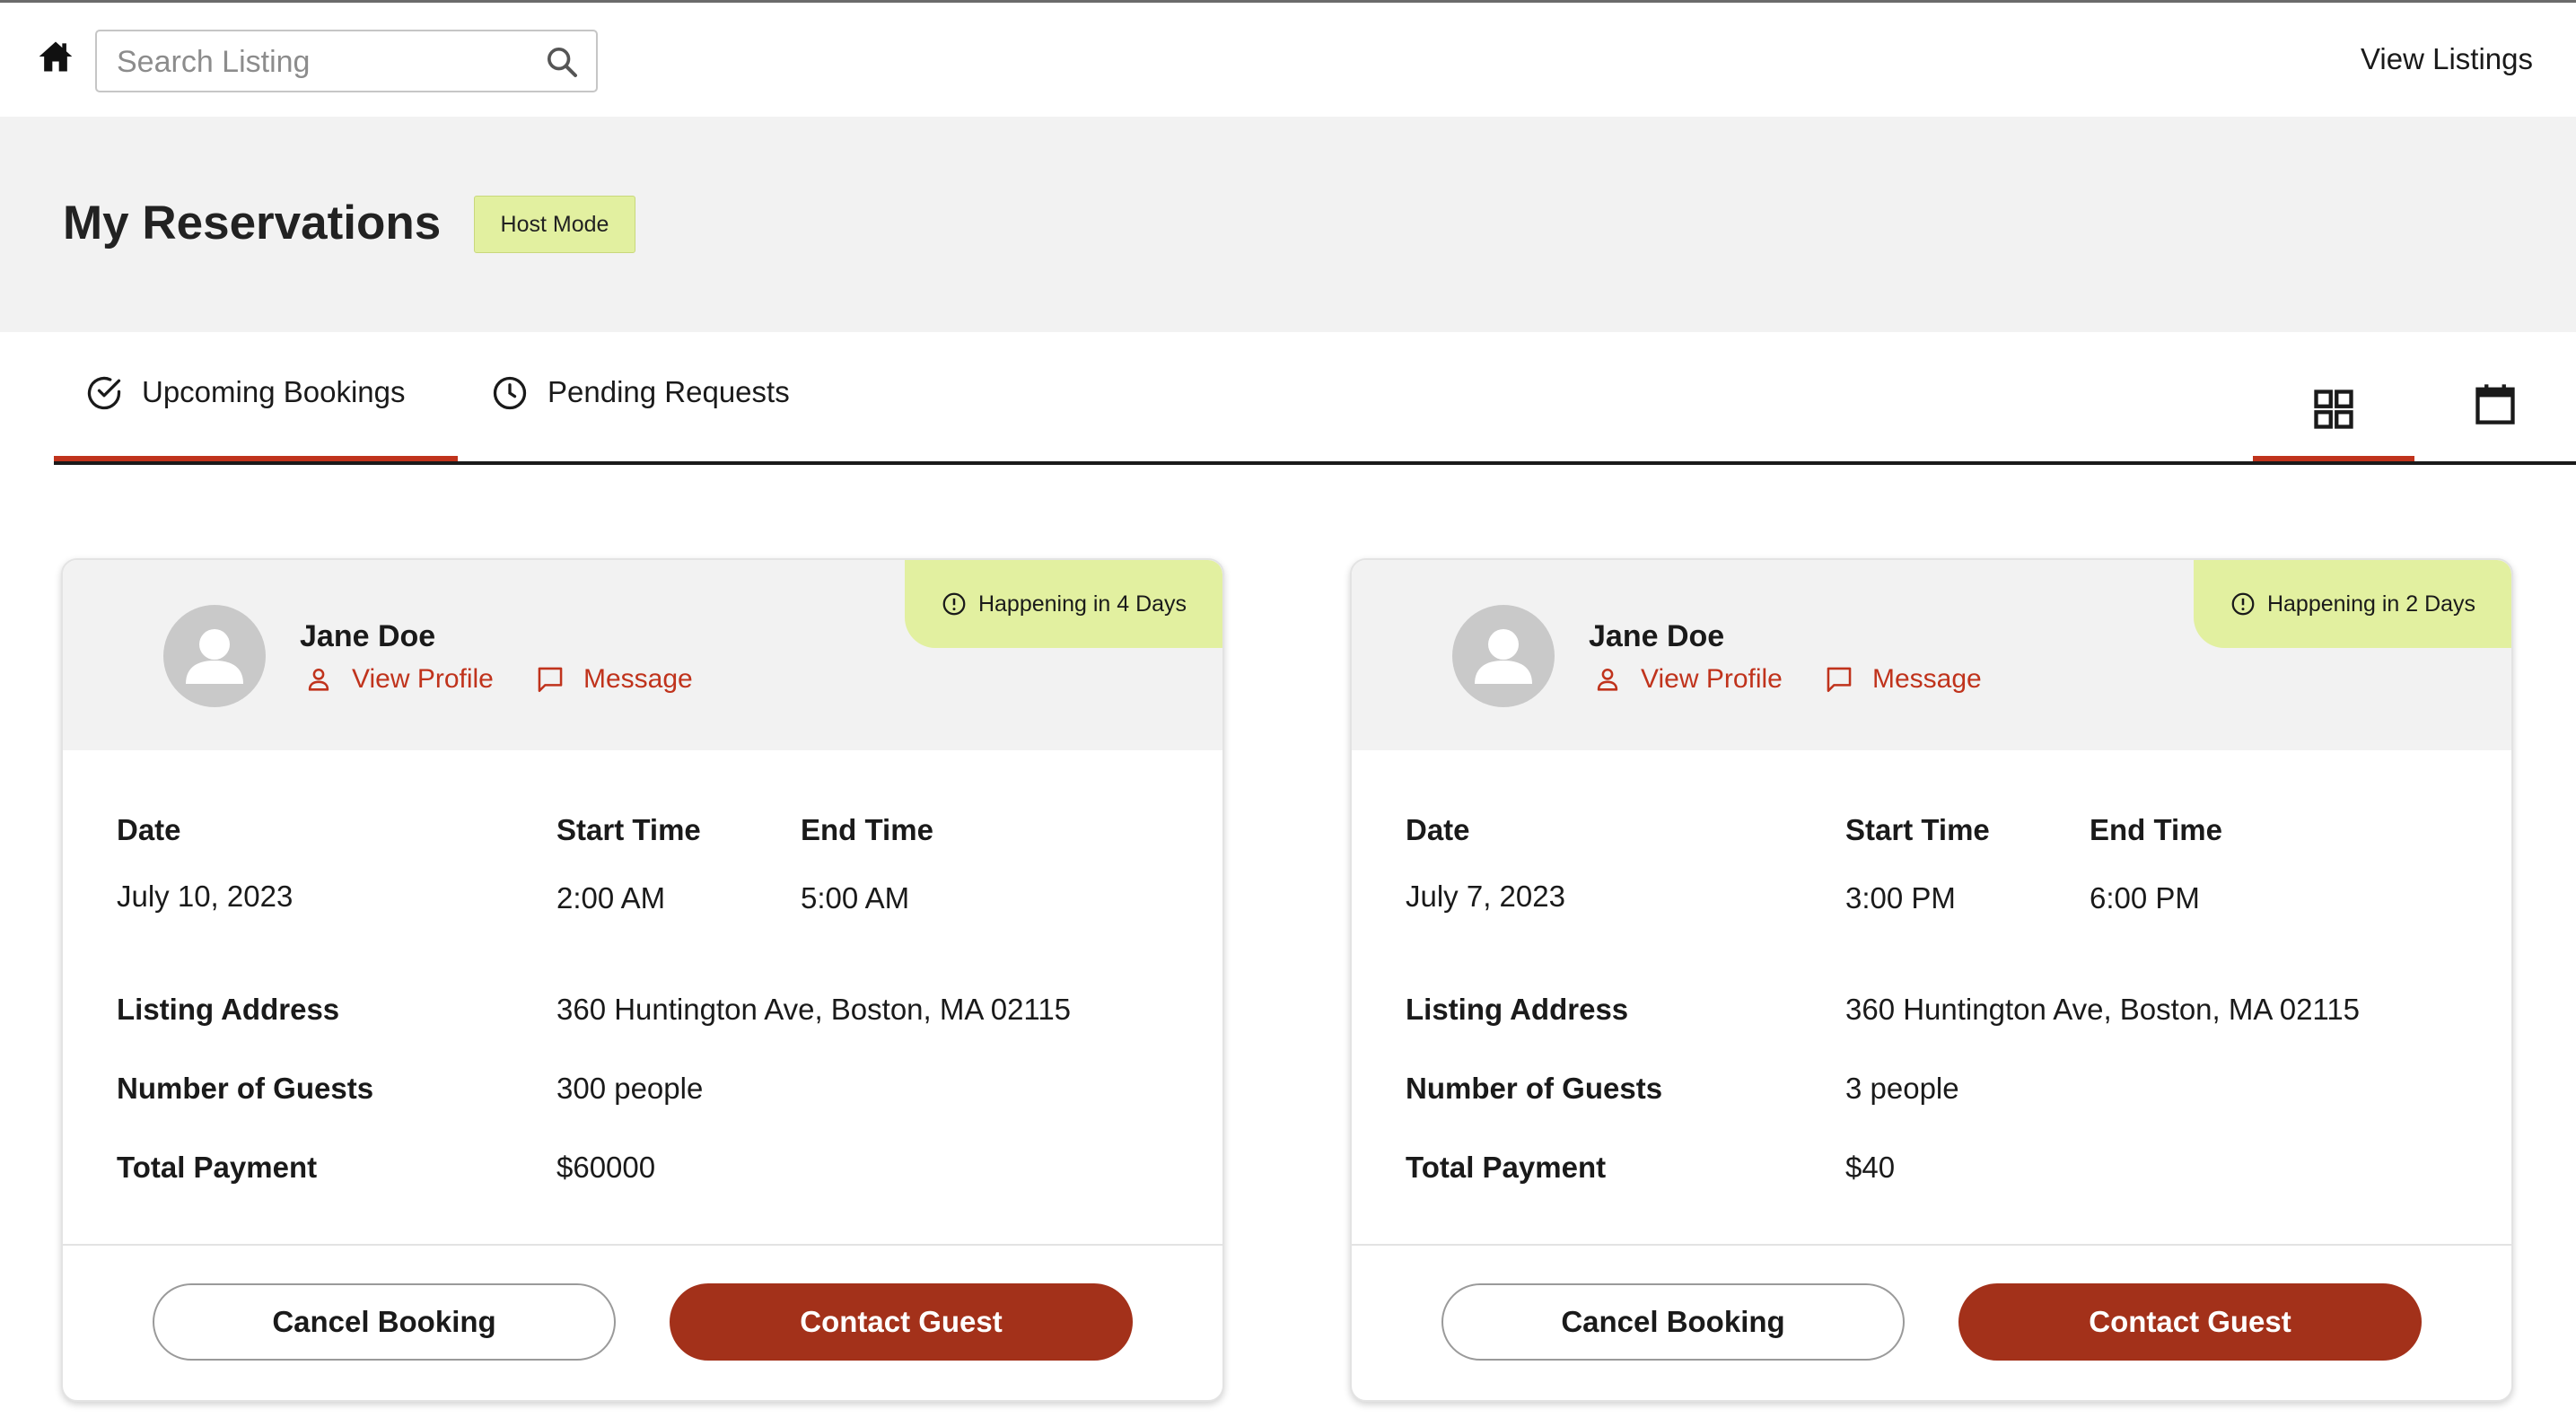 The image size is (2576, 1418). Describe the element at coordinates (2447, 59) in the screenshot. I see `view-listings-link: View Listings` at that location.